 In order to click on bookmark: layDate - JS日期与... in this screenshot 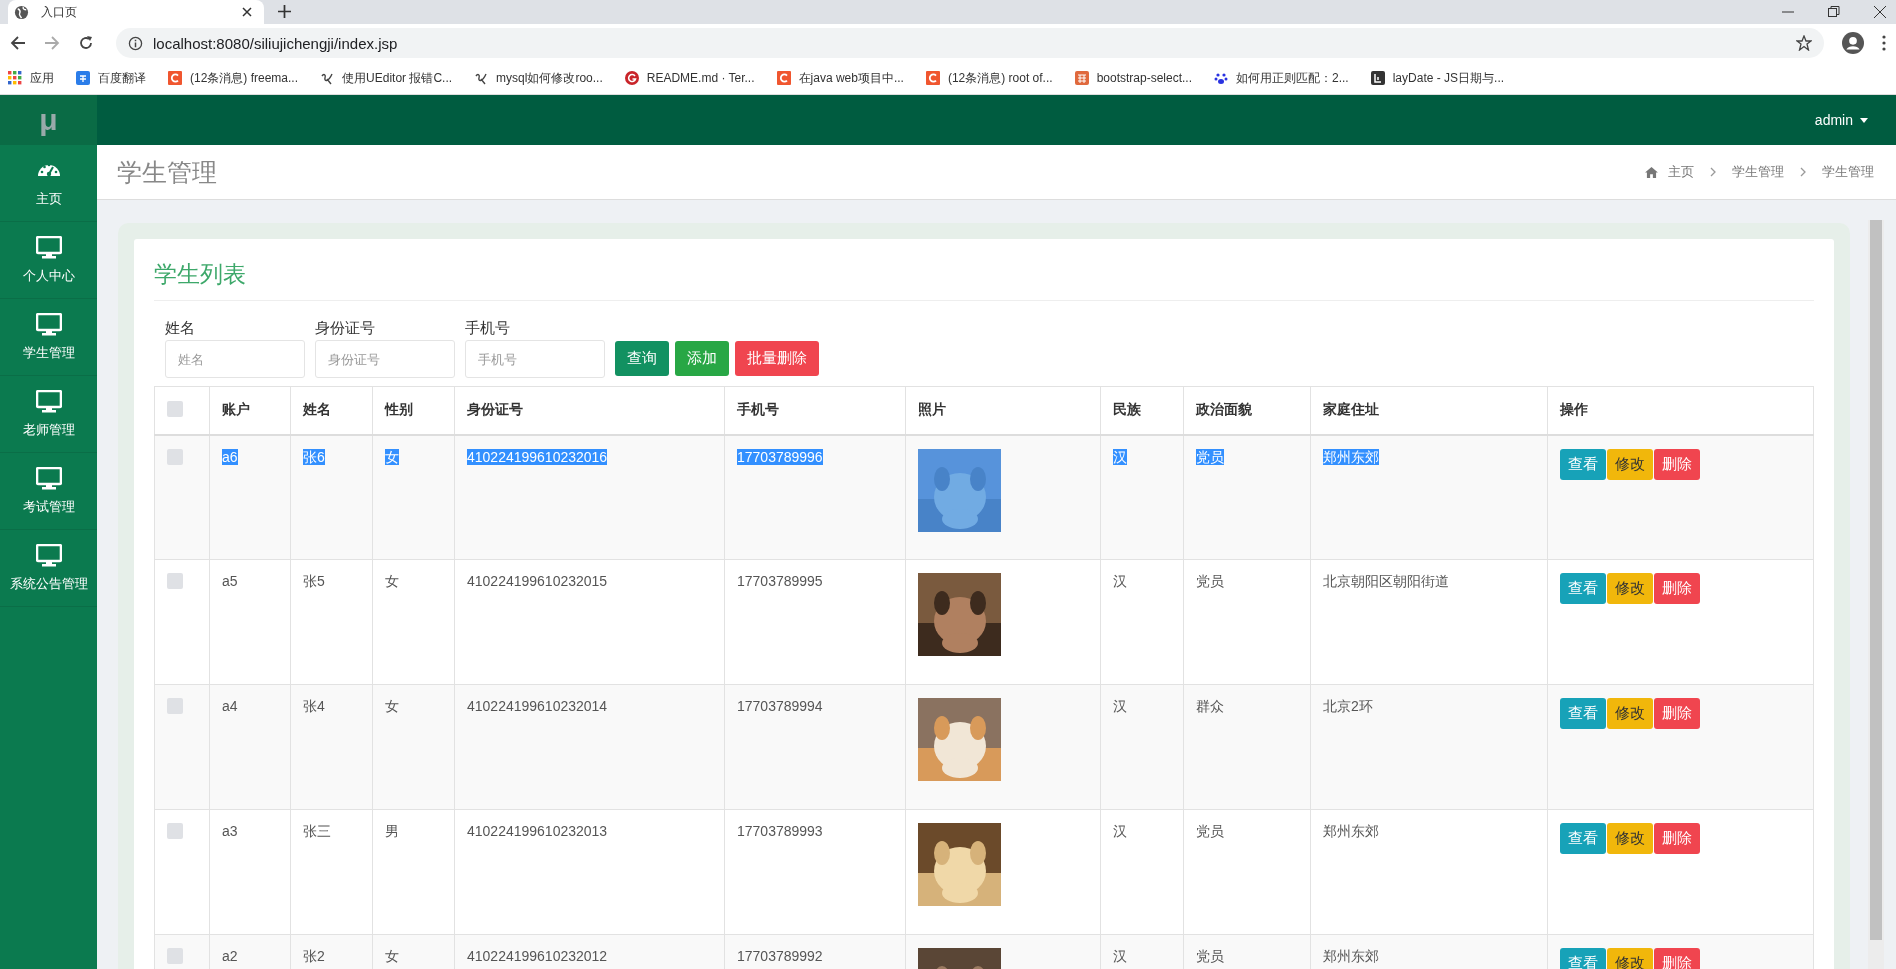, I will do `click(1437, 78)`.